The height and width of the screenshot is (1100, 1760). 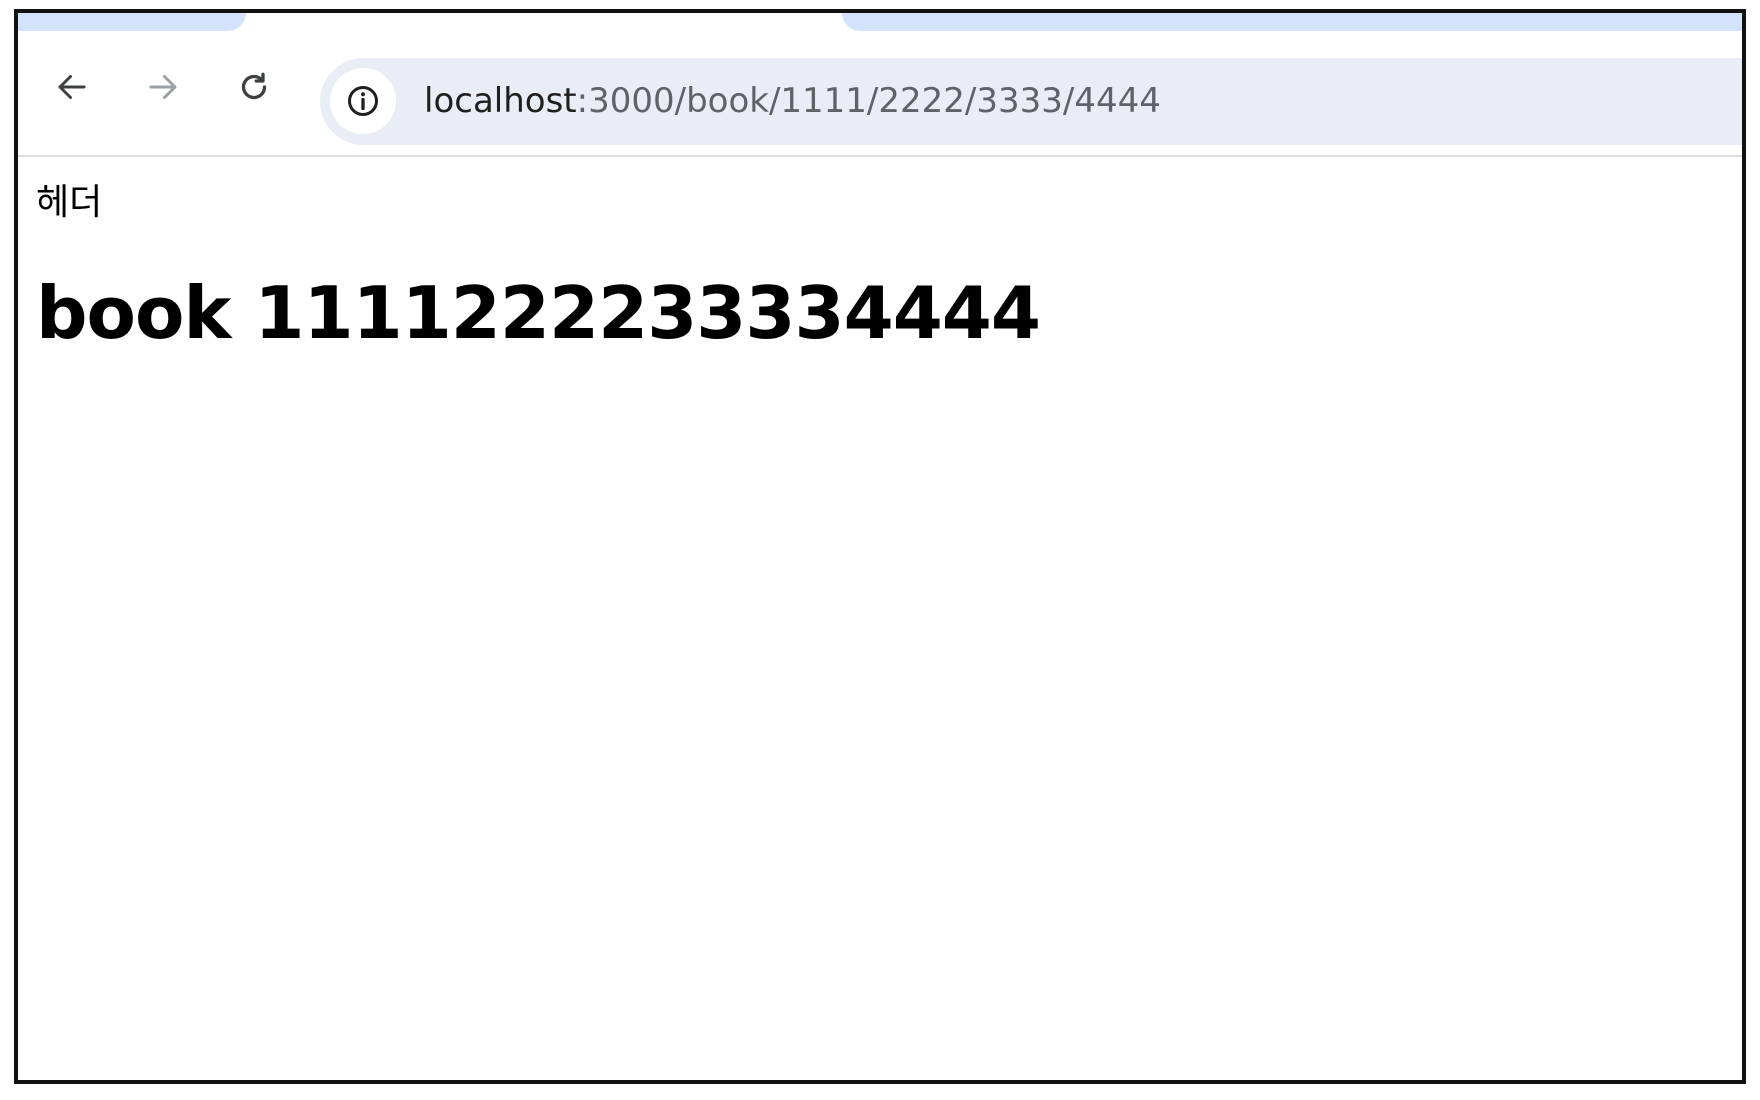 I want to click on arrow-left-icon, so click(x=72, y=87).